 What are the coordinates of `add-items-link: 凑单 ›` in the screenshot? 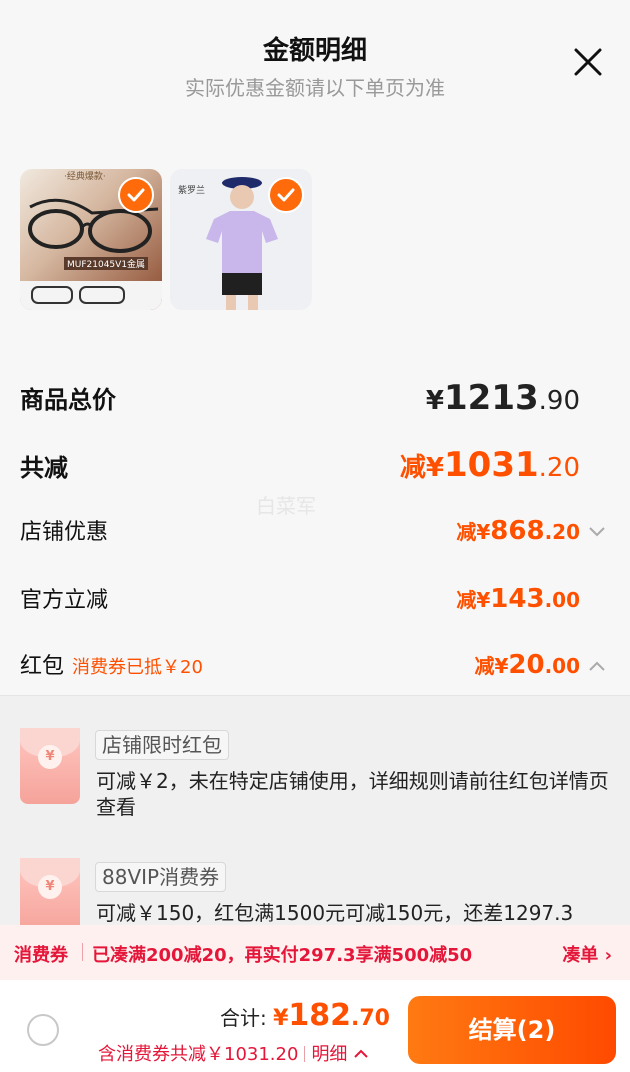 It's located at (587, 954).